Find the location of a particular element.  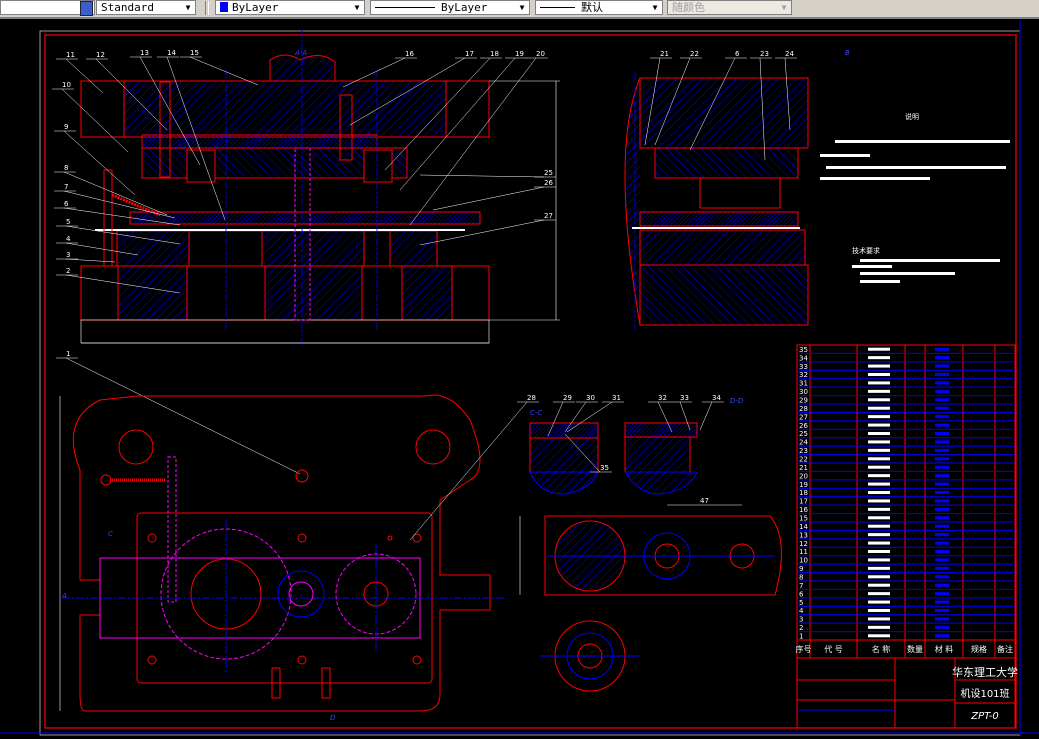

color-dropdown: ByLayer ▼ is located at coordinates (290, 7).